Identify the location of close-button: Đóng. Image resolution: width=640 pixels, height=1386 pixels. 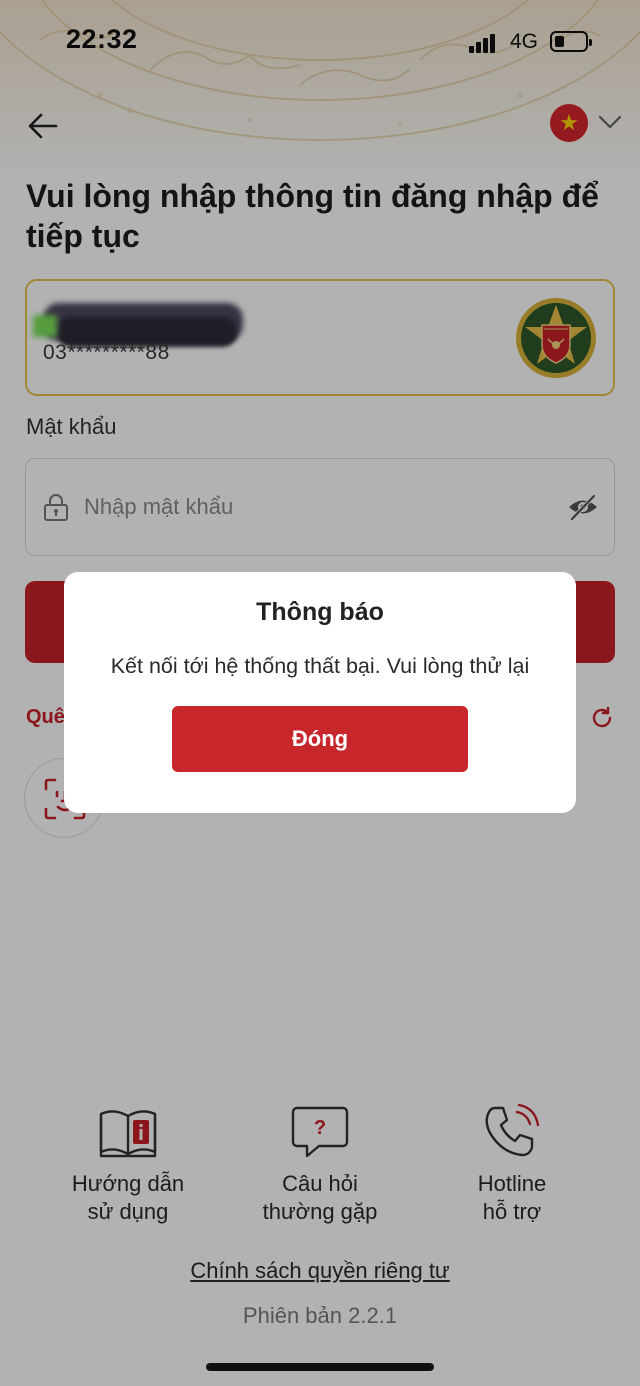
(320, 739).